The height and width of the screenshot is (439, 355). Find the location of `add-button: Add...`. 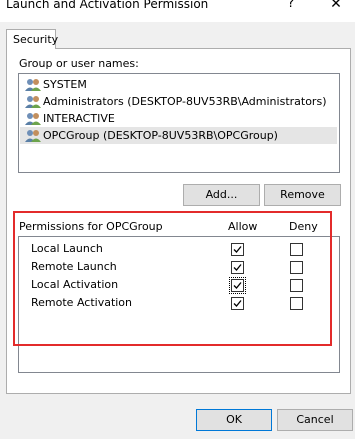

add-button: Add... is located at coordinates (221, 195).